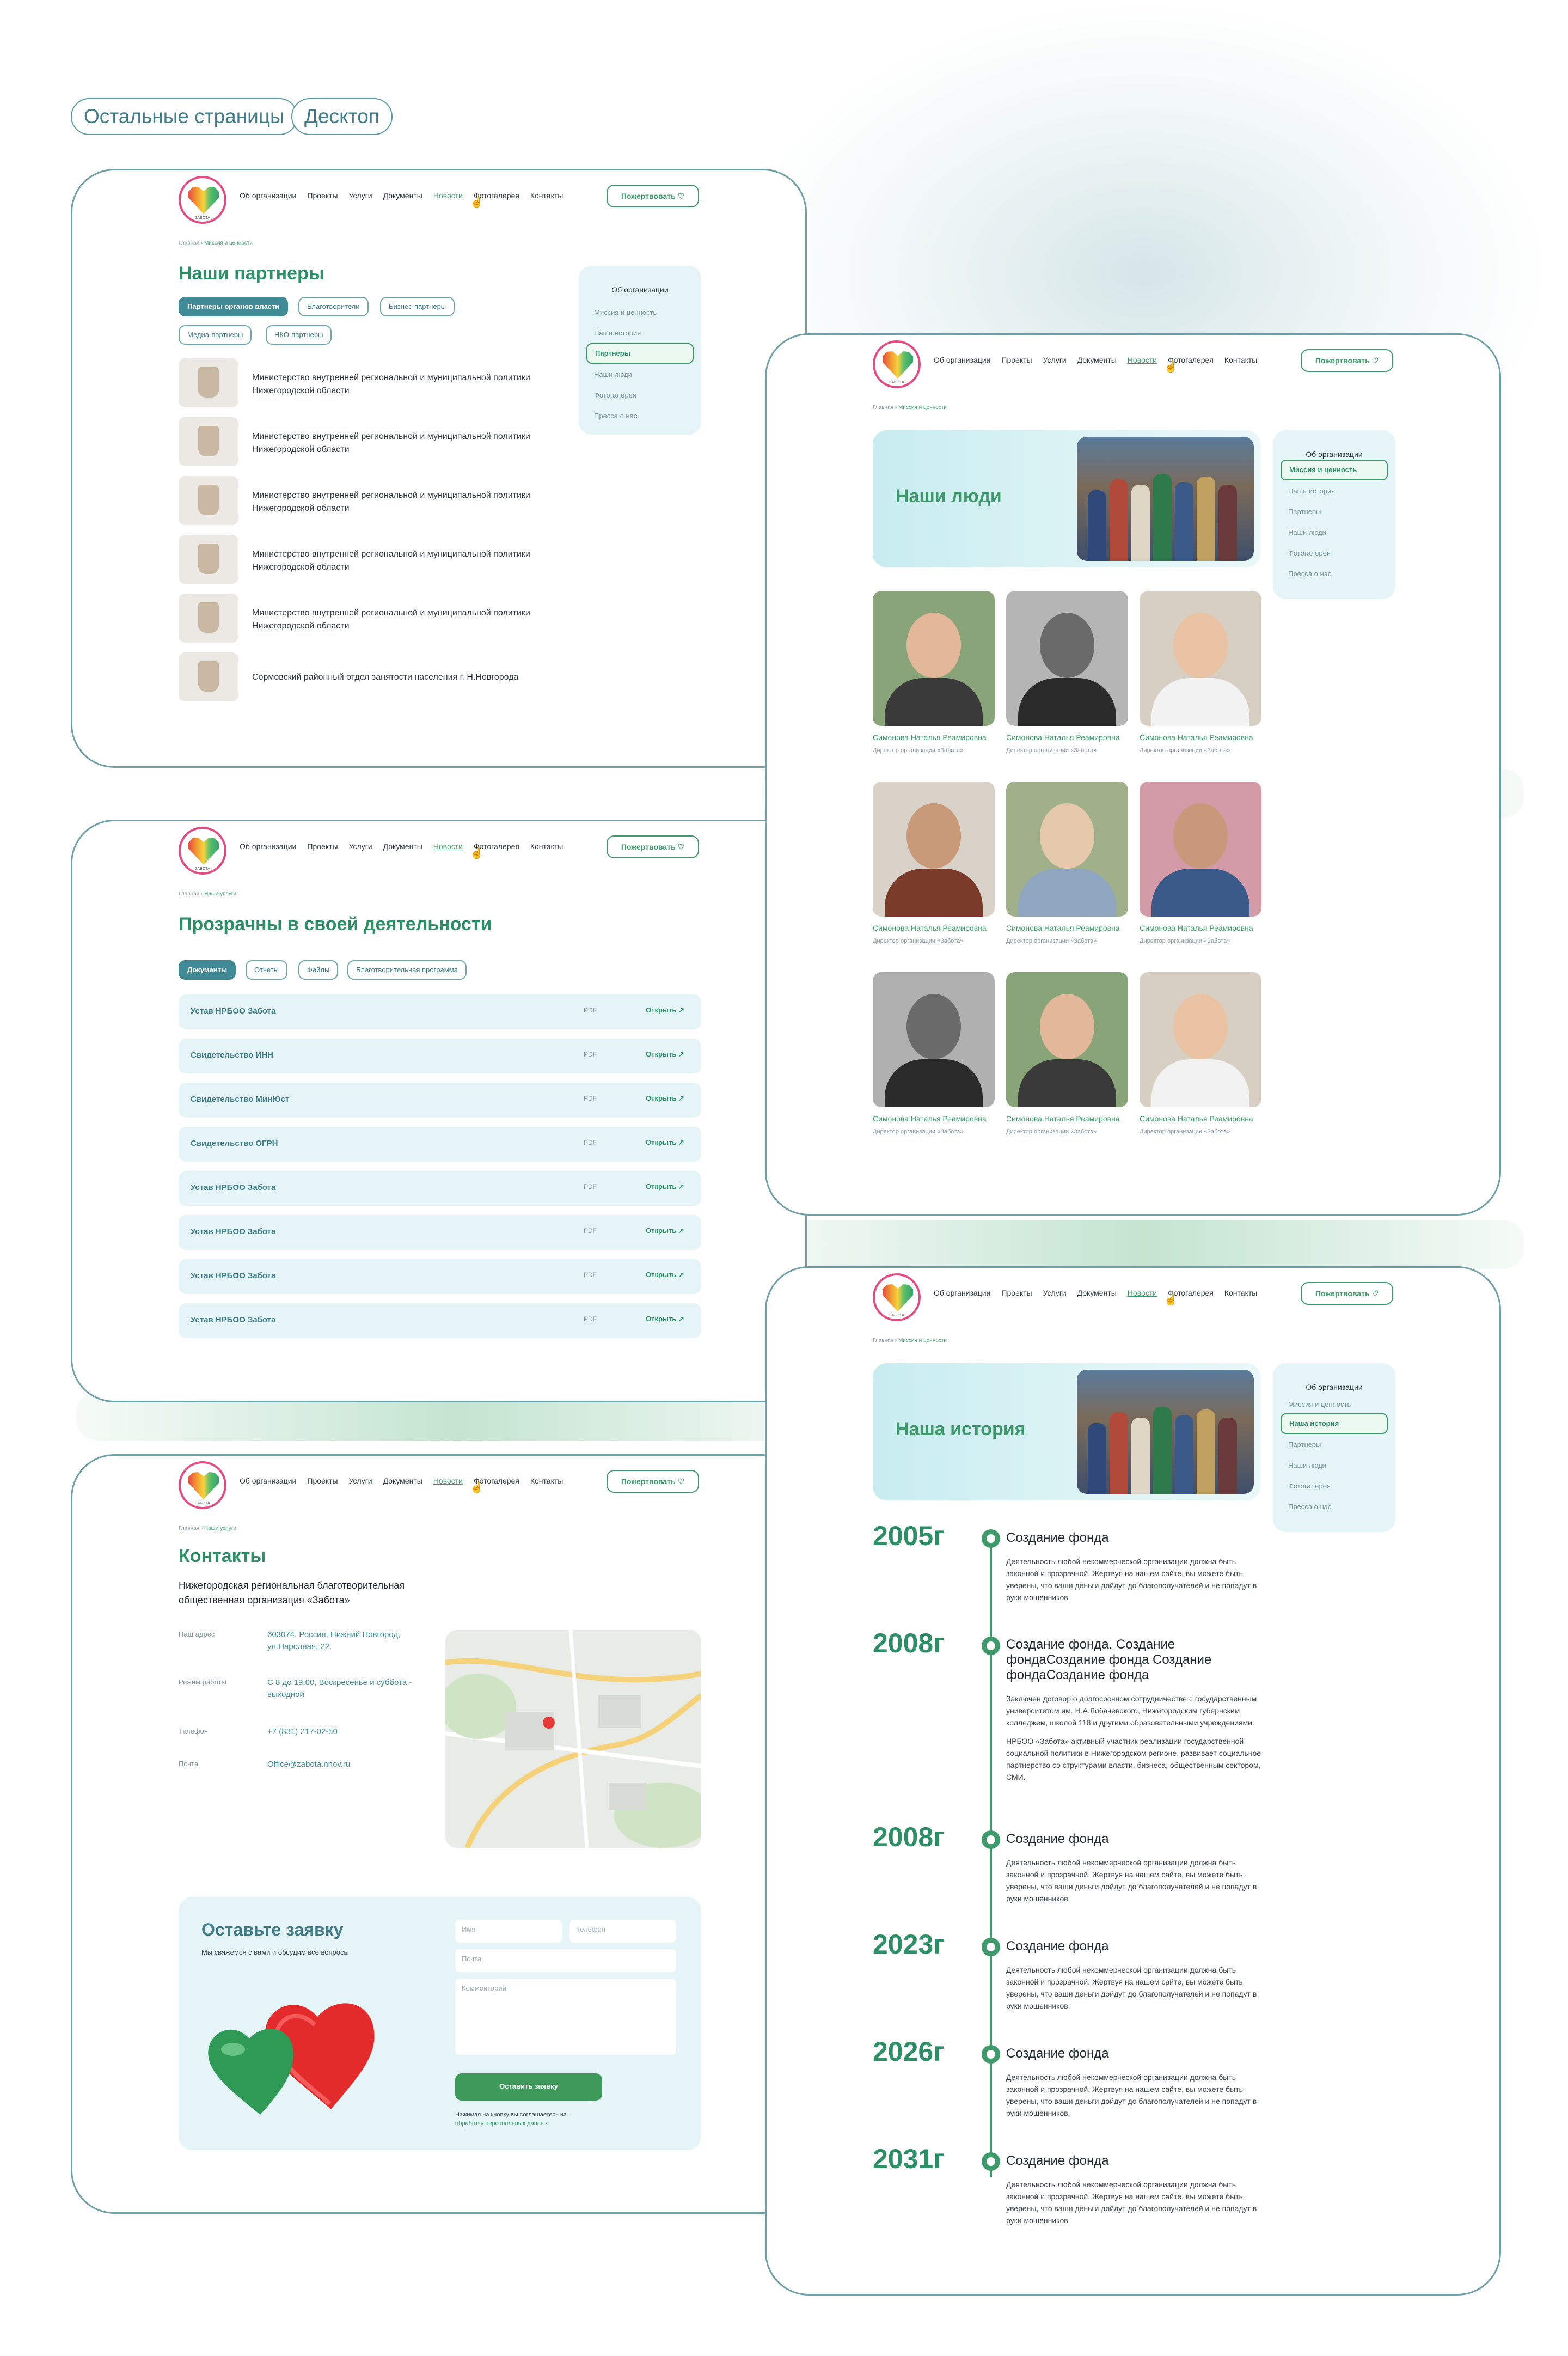 This screenshot has width=1568, height=2356. I want to click on email-value: Office@zabota.nnov.ru, so click(354, 1765).